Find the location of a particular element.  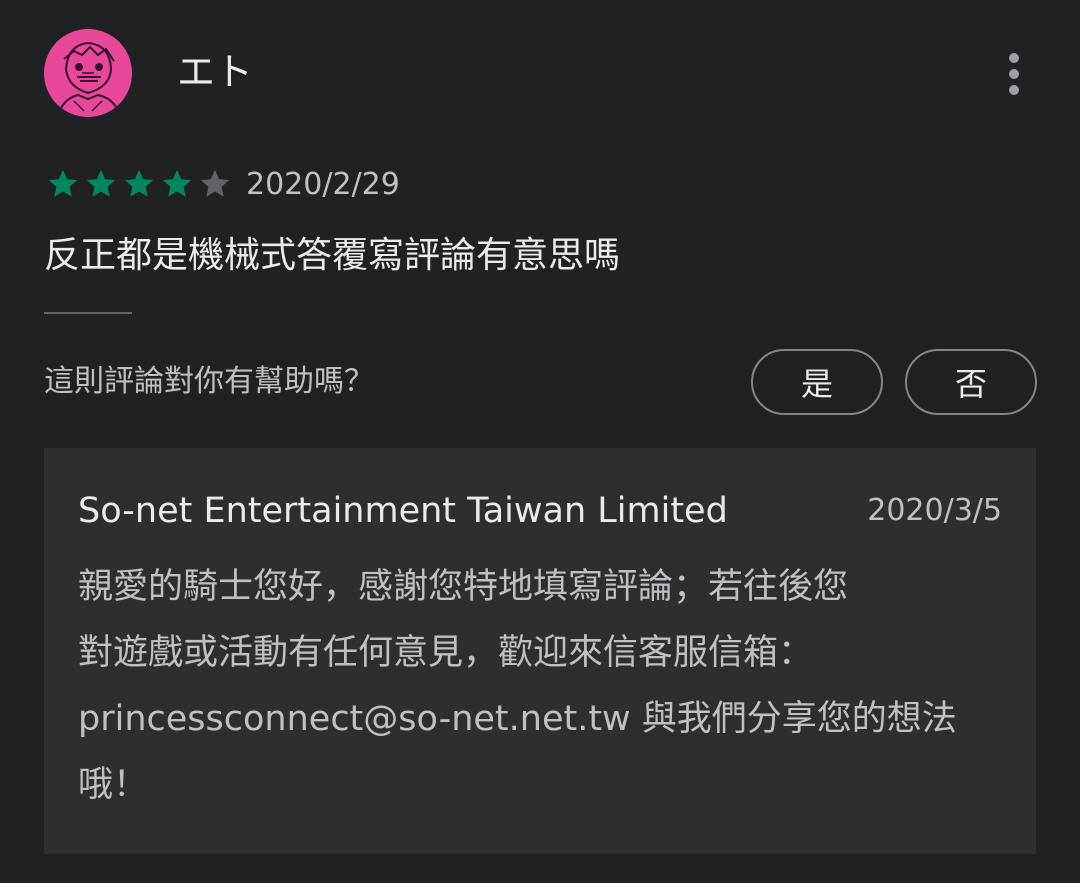

more-options-button is located at coordinates (1014, 74).